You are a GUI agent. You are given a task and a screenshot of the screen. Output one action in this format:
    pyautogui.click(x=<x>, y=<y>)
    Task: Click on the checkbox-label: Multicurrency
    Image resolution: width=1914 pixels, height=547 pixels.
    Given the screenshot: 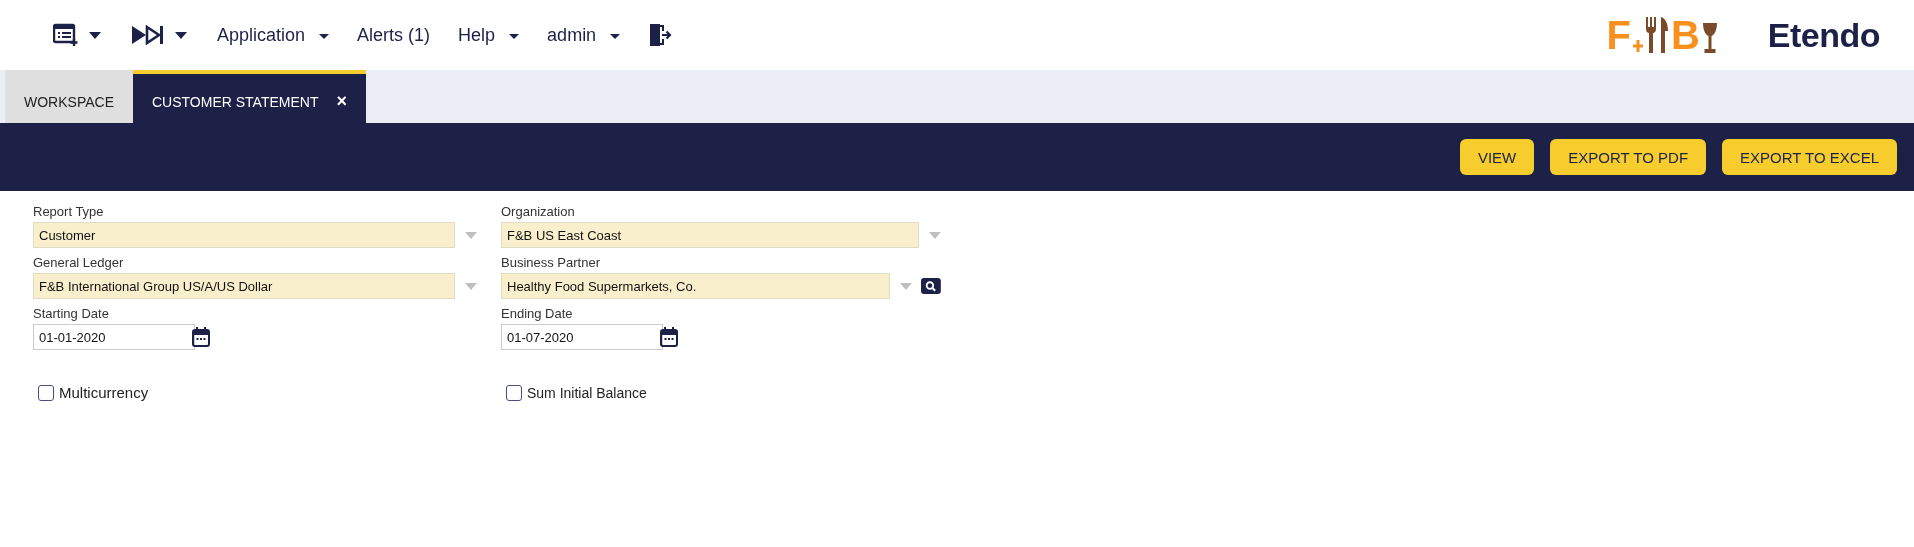 What is the action you would take?
    pyautogui.click(x=104, y=392)
    